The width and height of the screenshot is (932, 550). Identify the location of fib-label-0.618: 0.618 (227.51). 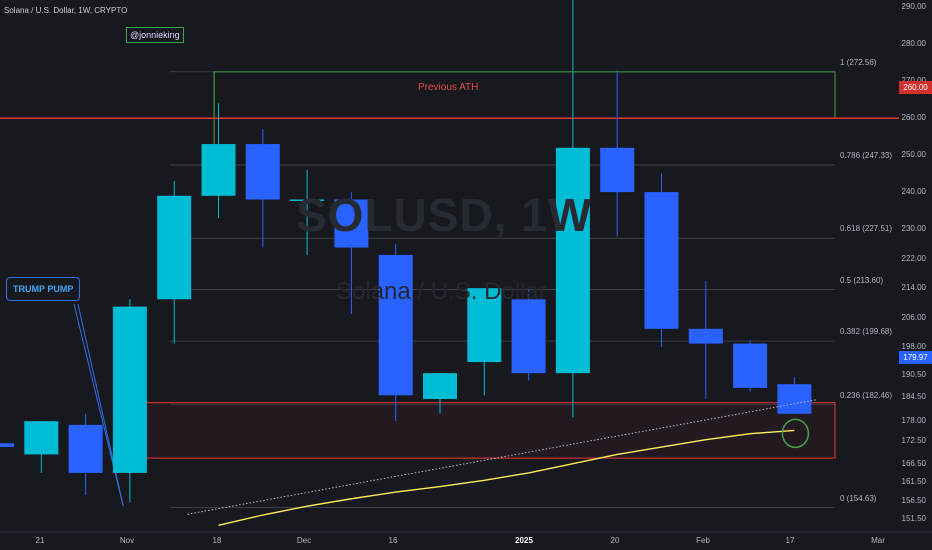
(866, 229).